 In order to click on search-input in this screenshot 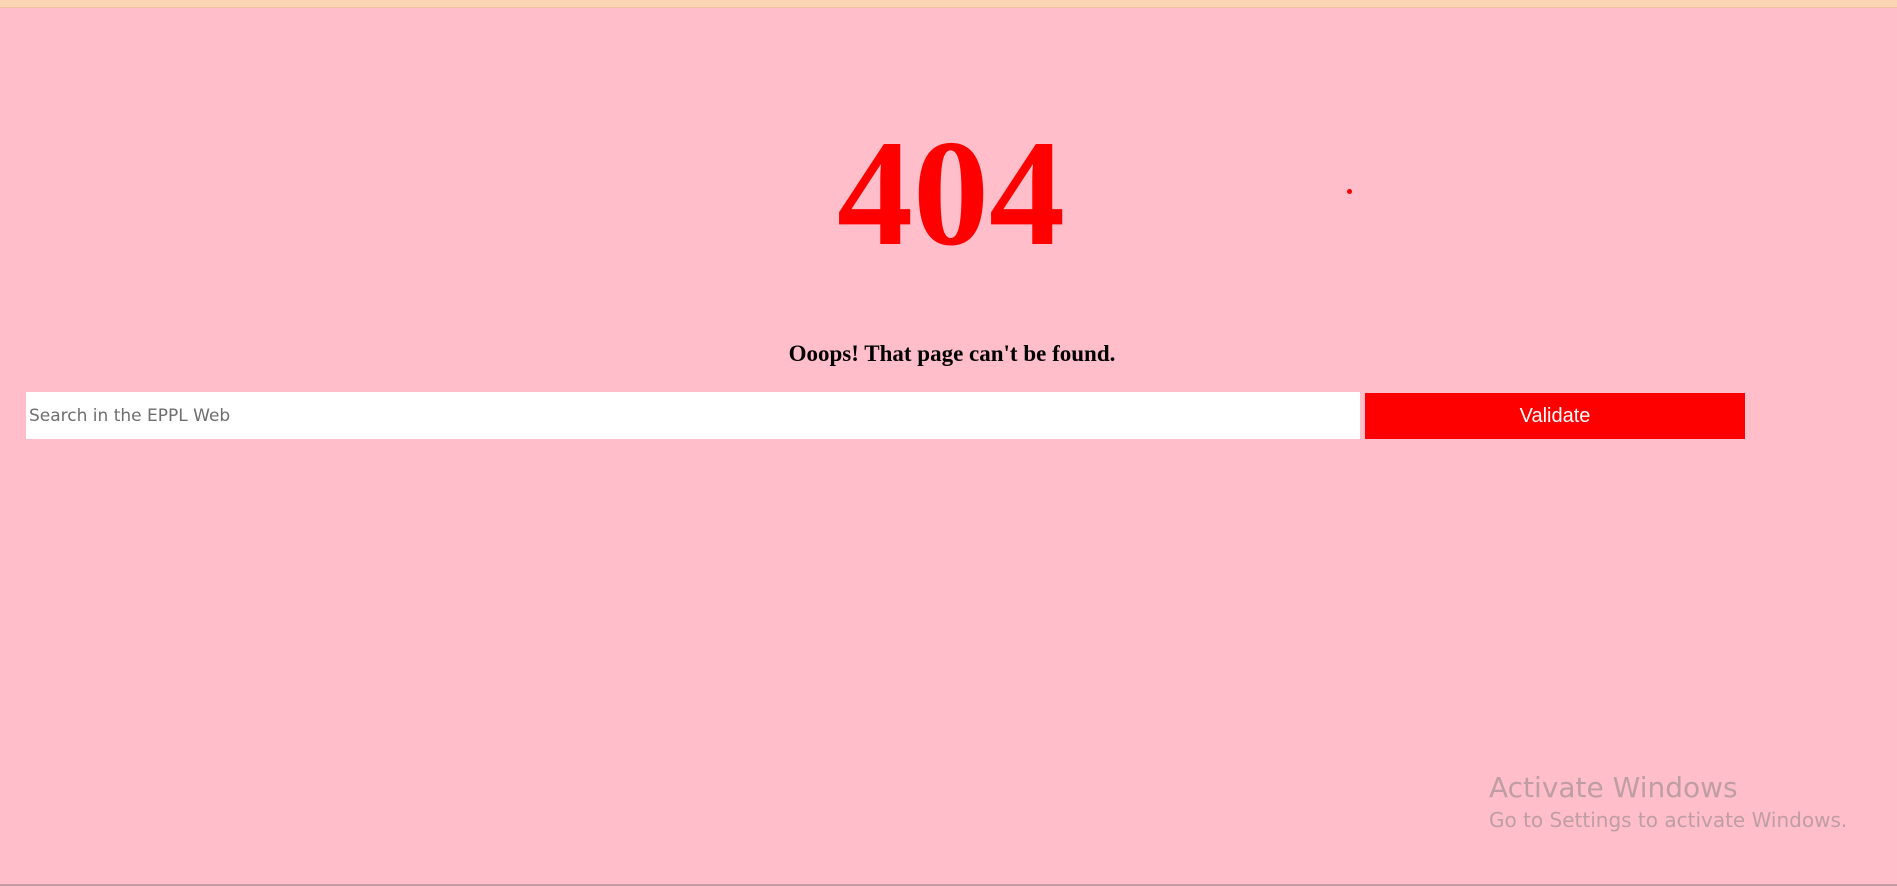, I will do `click(693, 415)`.